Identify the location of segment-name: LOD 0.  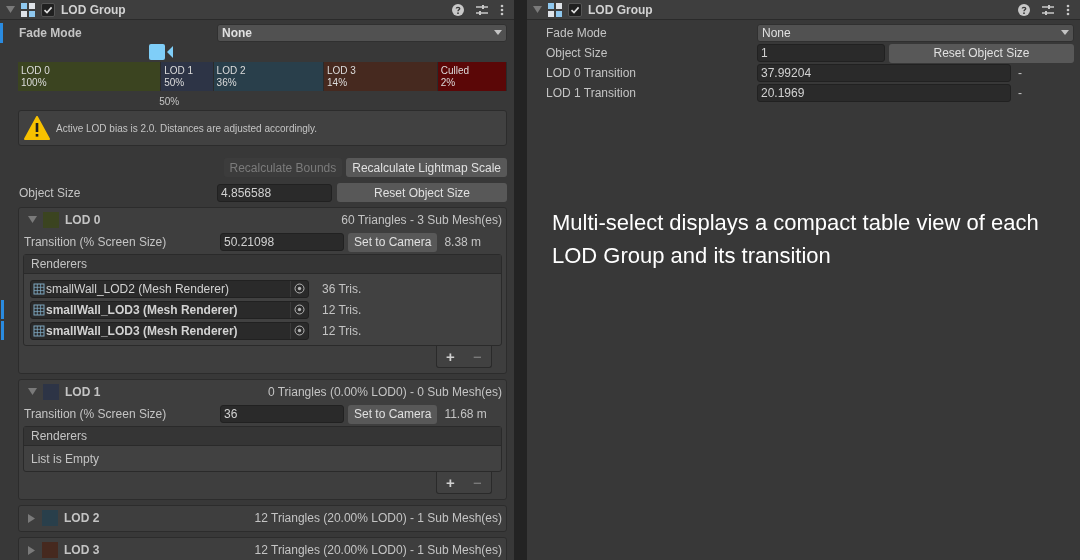
(36, 71).